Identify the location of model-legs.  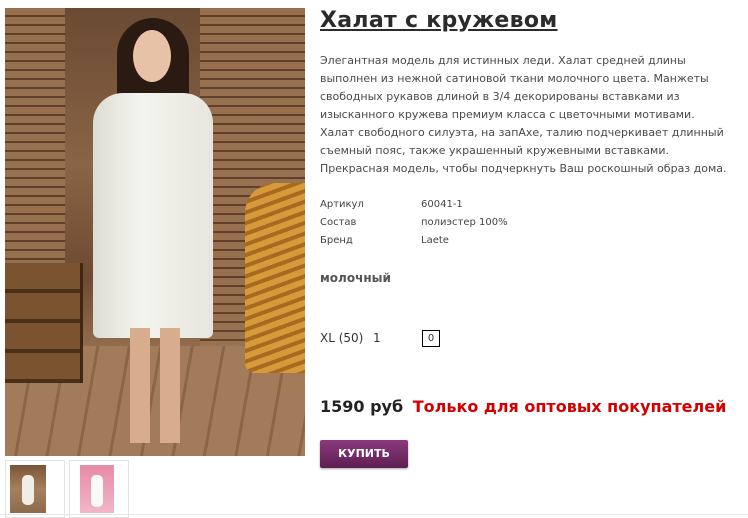
(155, 385).